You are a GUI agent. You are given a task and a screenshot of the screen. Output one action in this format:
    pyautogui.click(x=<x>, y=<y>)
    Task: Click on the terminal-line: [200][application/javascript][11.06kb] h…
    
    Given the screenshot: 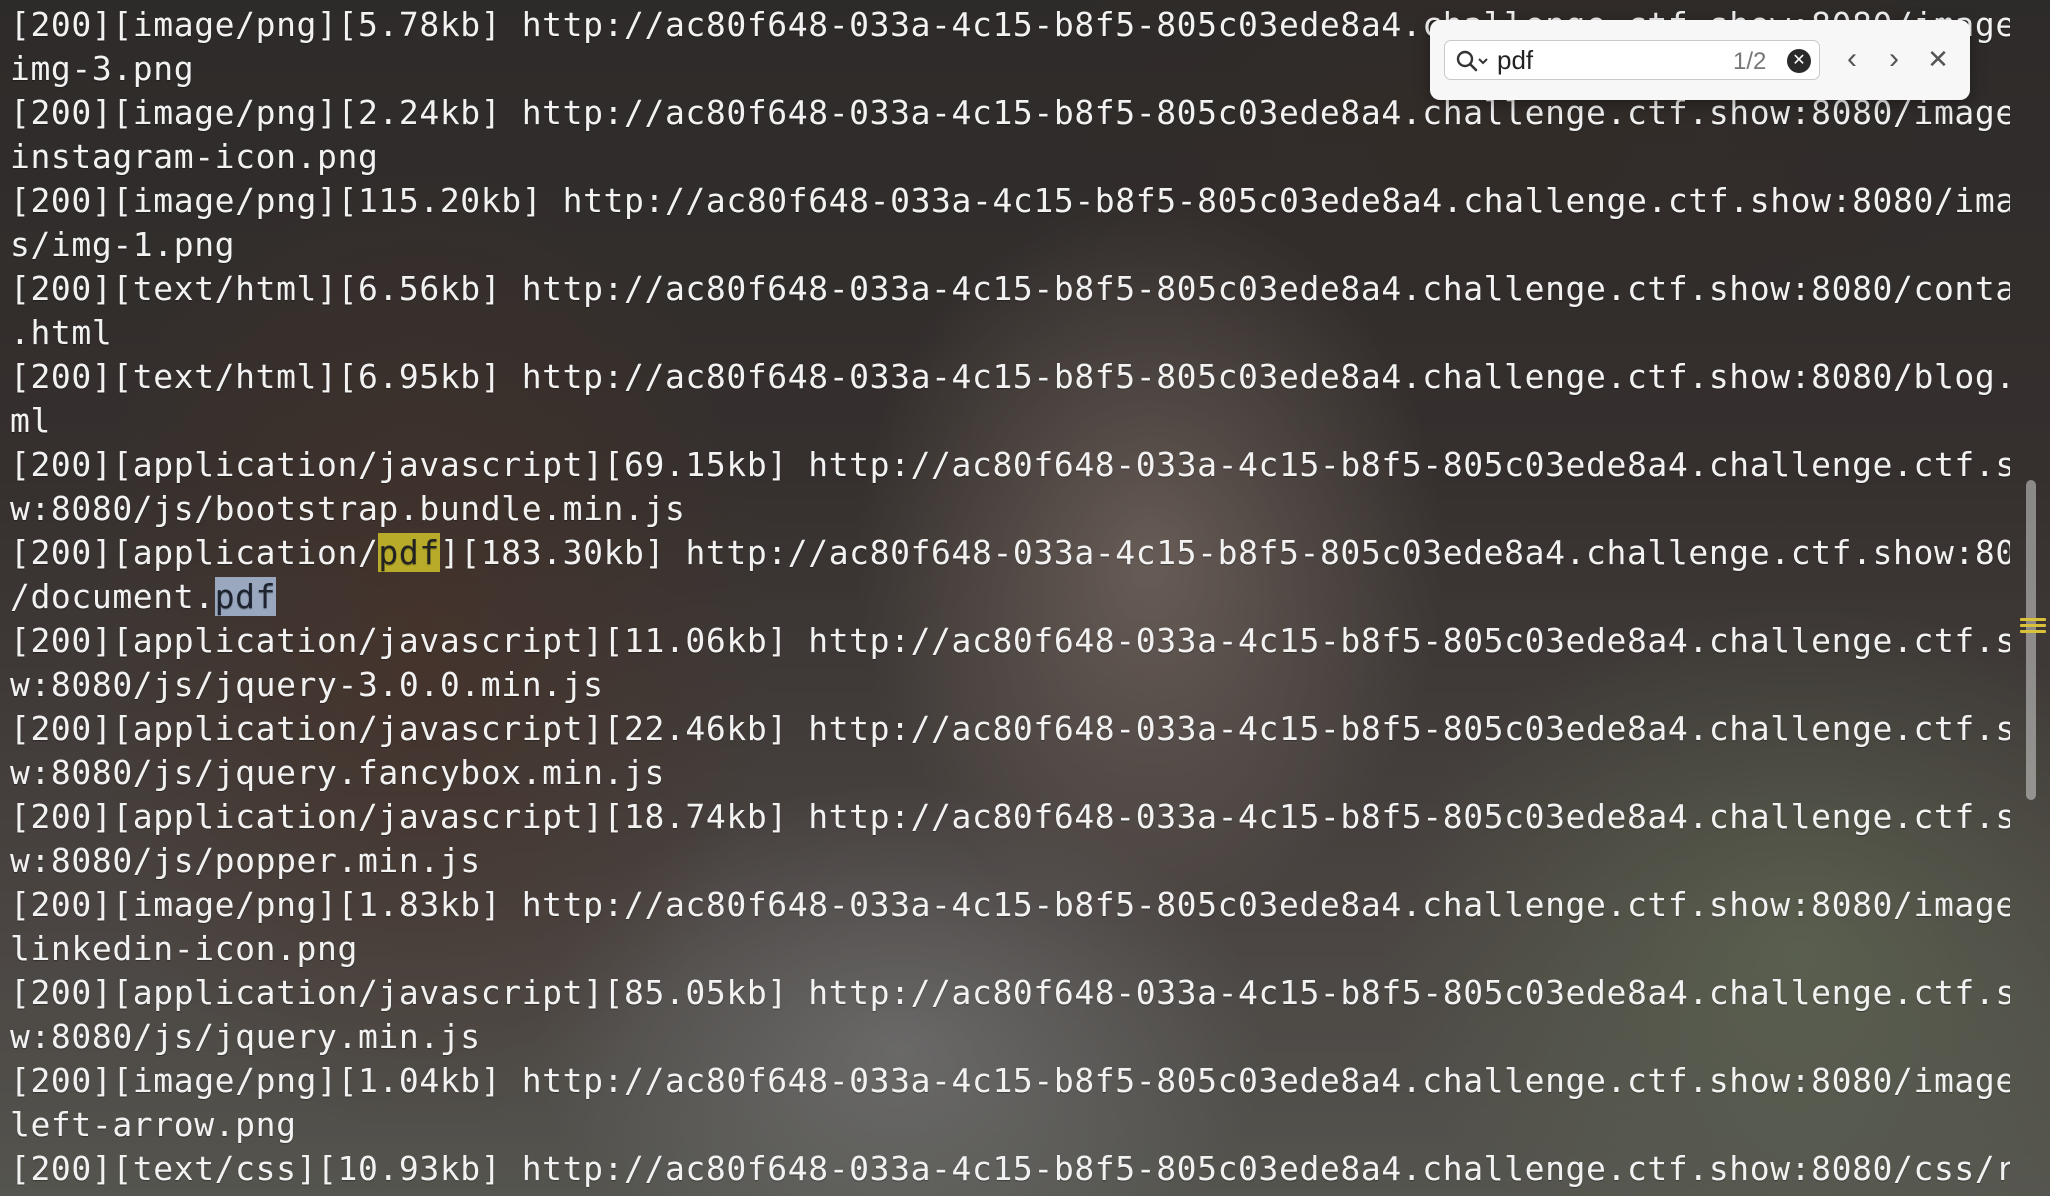 What is the action you would take?
    pyautogui.click(x=1010, y=640)
    